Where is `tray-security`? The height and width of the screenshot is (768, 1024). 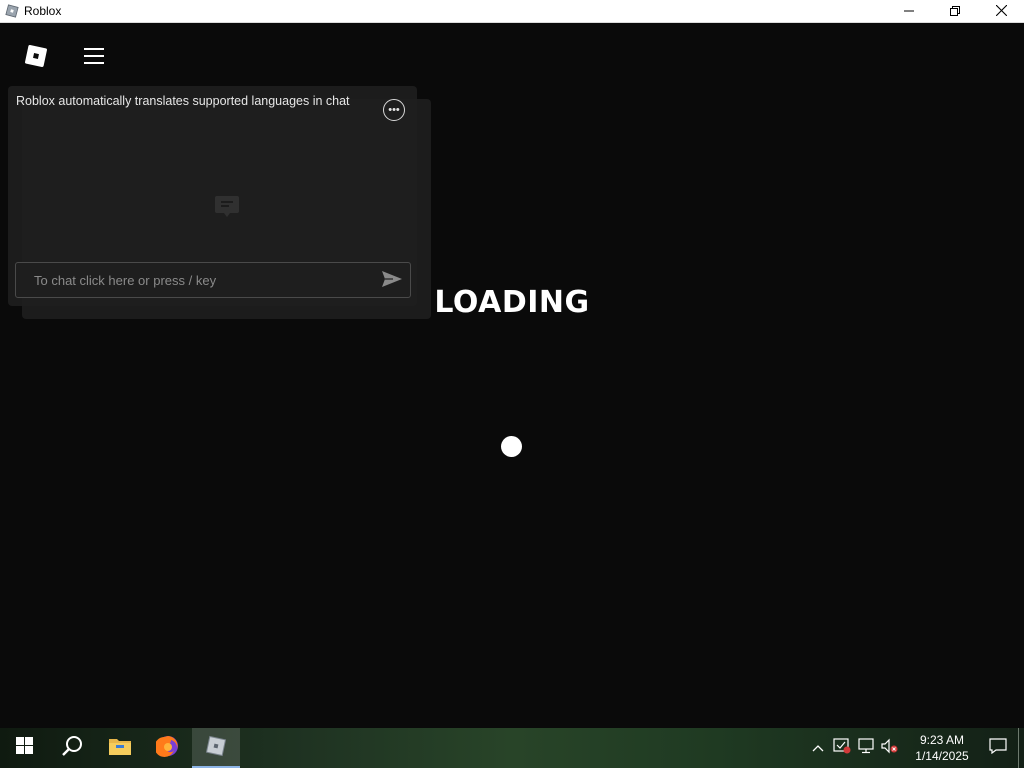
tray-security is located at coordinates (842, 748).